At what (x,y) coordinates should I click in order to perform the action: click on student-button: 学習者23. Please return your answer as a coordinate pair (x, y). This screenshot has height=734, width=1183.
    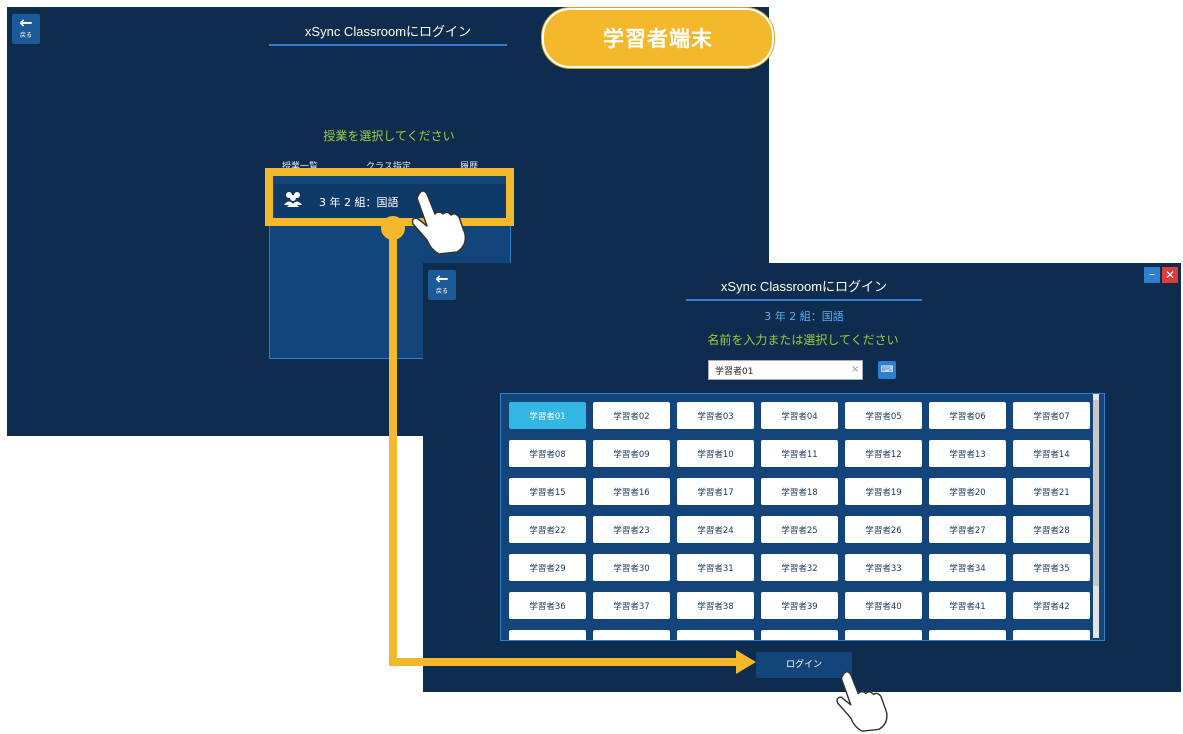
    Looking at the image, I should click on (631, 529).